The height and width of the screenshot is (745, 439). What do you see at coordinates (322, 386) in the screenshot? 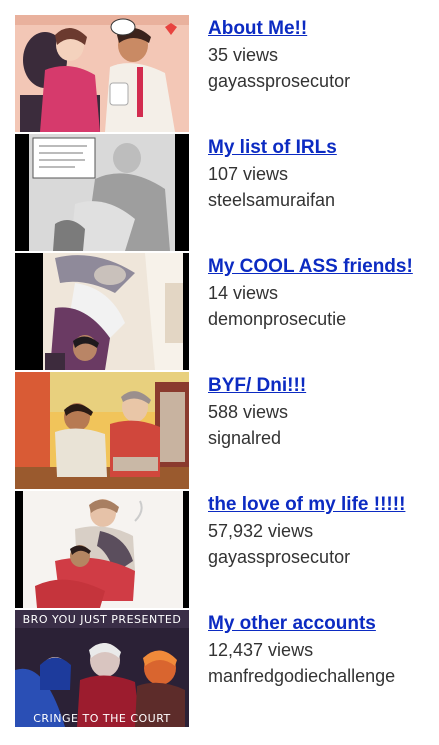
I see `video-title-link: BYF/ Dni!!!` at bounding box center [322, 386].